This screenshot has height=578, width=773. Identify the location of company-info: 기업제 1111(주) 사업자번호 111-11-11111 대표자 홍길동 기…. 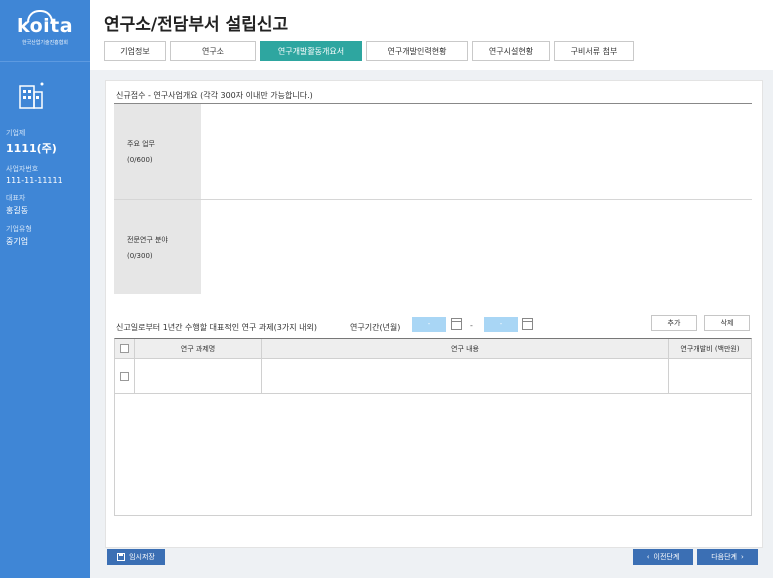
(45, 180).